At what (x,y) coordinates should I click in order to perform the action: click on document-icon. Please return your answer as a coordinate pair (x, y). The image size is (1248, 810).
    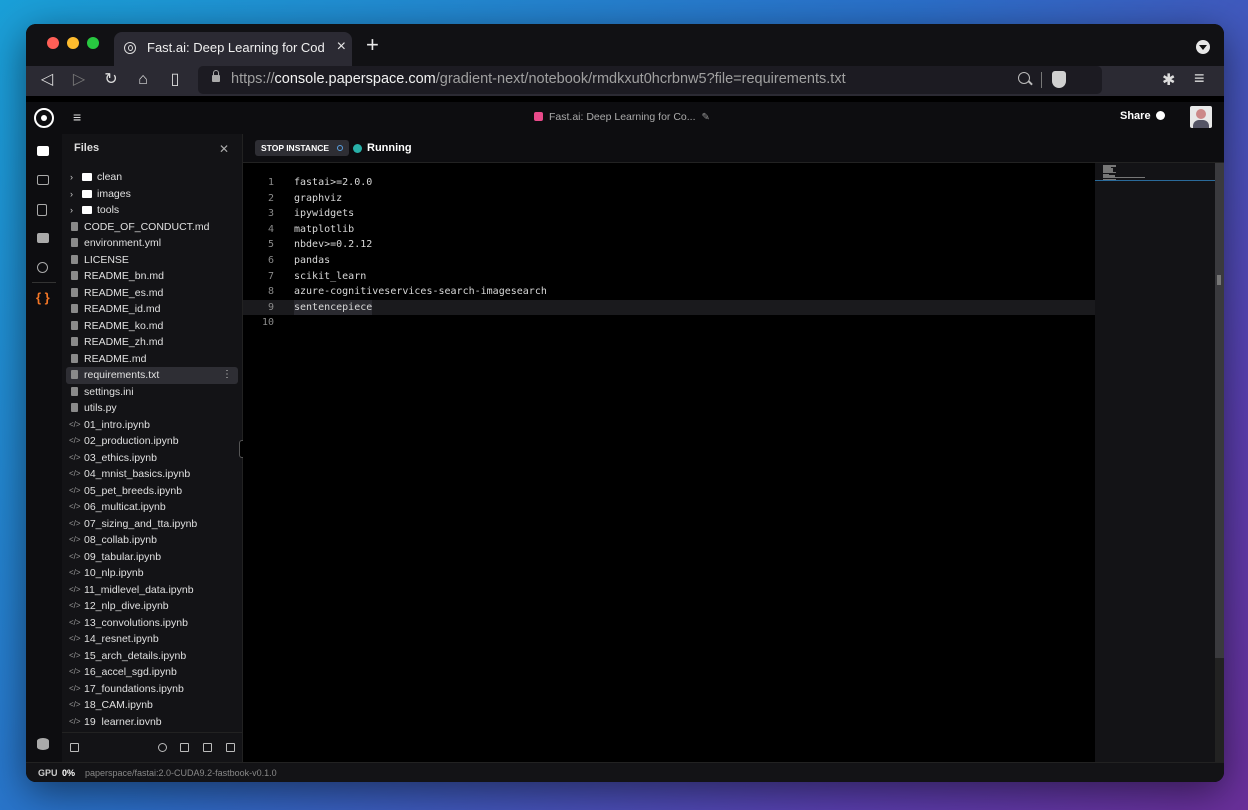
    Looking at the image, I should click on (42, 210).